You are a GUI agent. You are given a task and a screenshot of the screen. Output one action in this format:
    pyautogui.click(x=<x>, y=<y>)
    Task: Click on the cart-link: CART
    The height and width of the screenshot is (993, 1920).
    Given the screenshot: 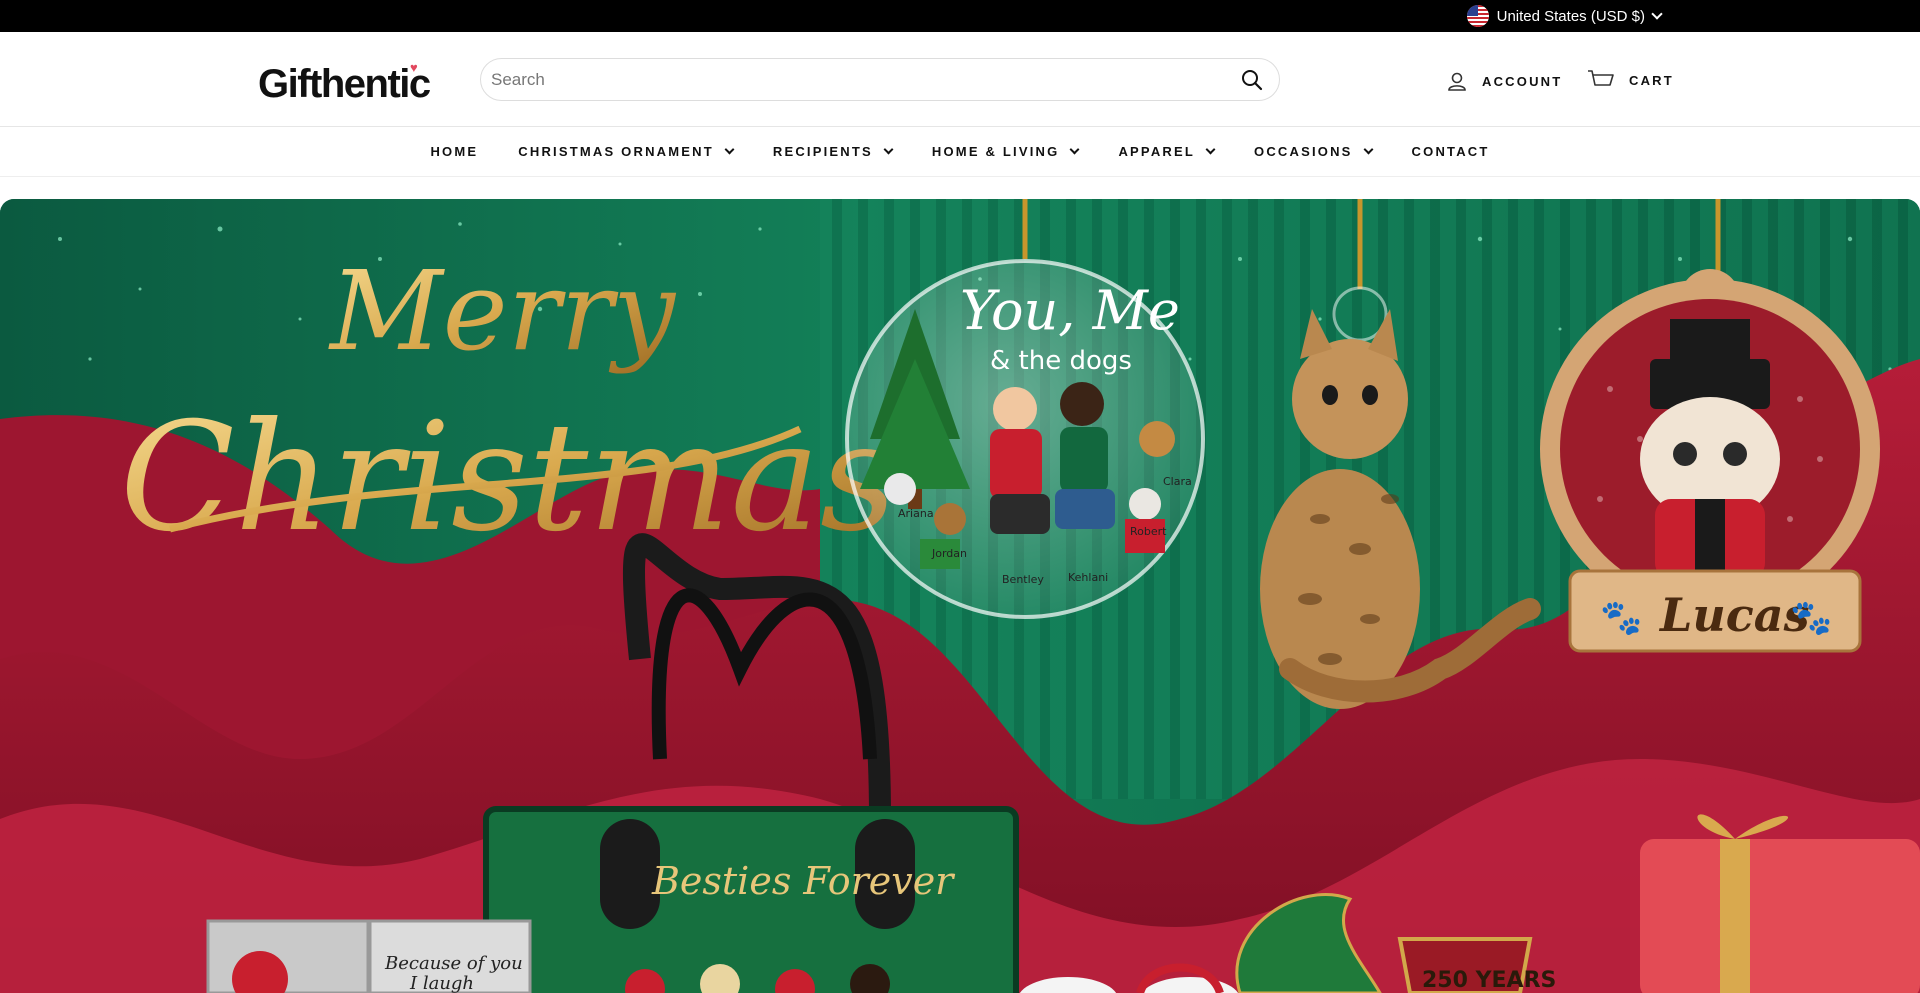 What is the action you would take?
    pyautogui.click(x=1630, y=80)
    